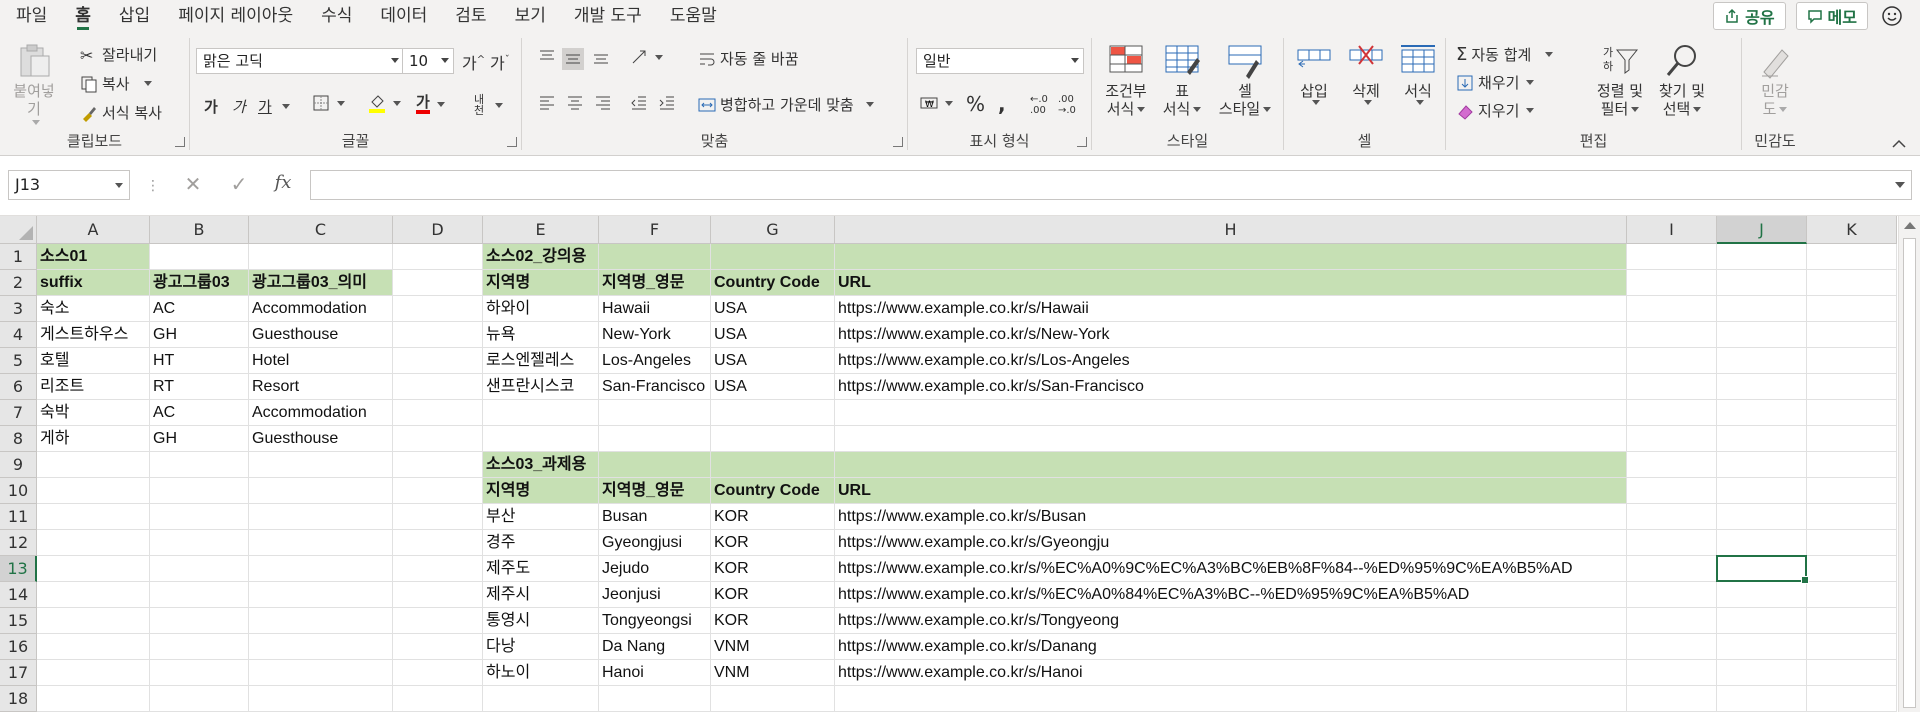 This screenshot has height=712, width=1920. What do you see at coordinates (134, 16) in the screenshot?
I see `tab-insert: 삽입` at bounding box center [134, 16].